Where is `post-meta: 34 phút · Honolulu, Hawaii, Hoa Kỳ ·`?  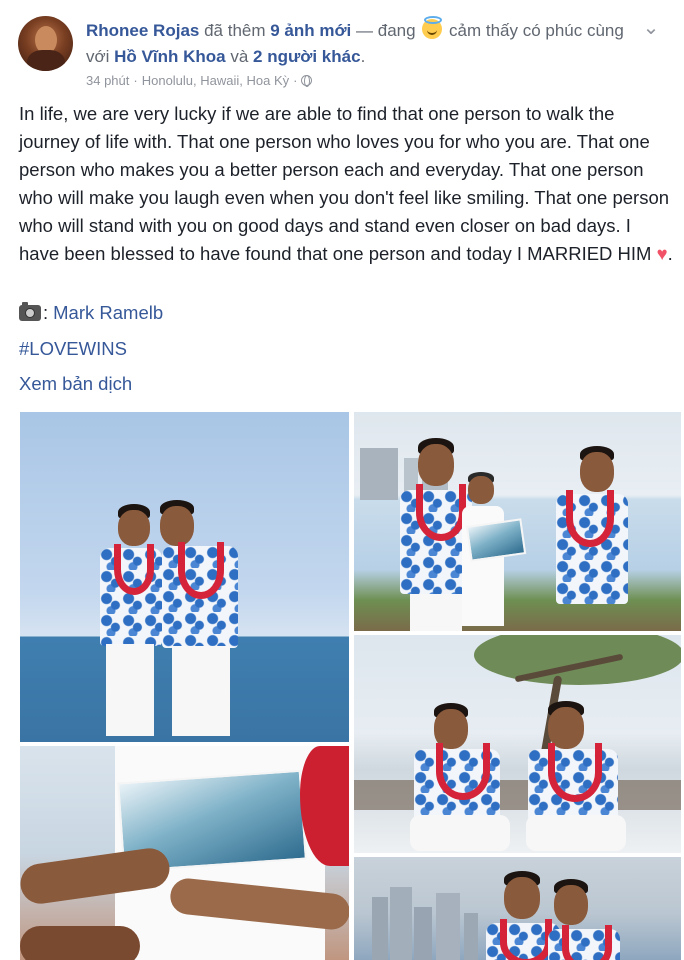
post-meta: 34 phút · Honolulu, Hawaii, Hoa Kỳ · is located at coordinates (199, 80).